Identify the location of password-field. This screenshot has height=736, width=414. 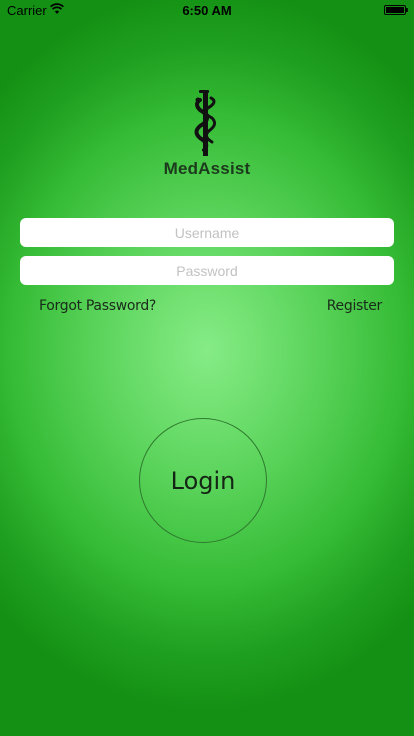
(207, 270).